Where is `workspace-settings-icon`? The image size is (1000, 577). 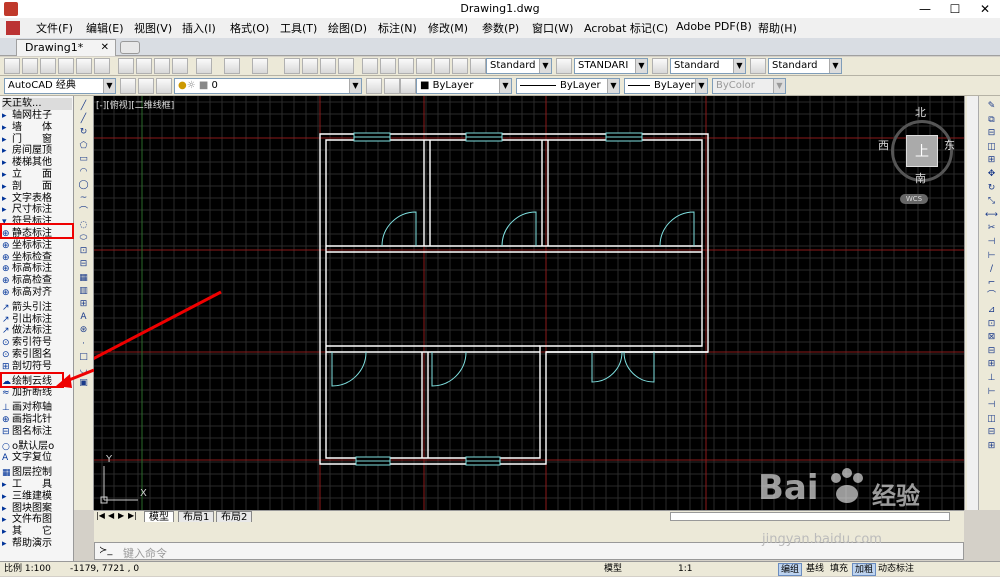
workspace-settings-icon is located at coordinates (128, 86).